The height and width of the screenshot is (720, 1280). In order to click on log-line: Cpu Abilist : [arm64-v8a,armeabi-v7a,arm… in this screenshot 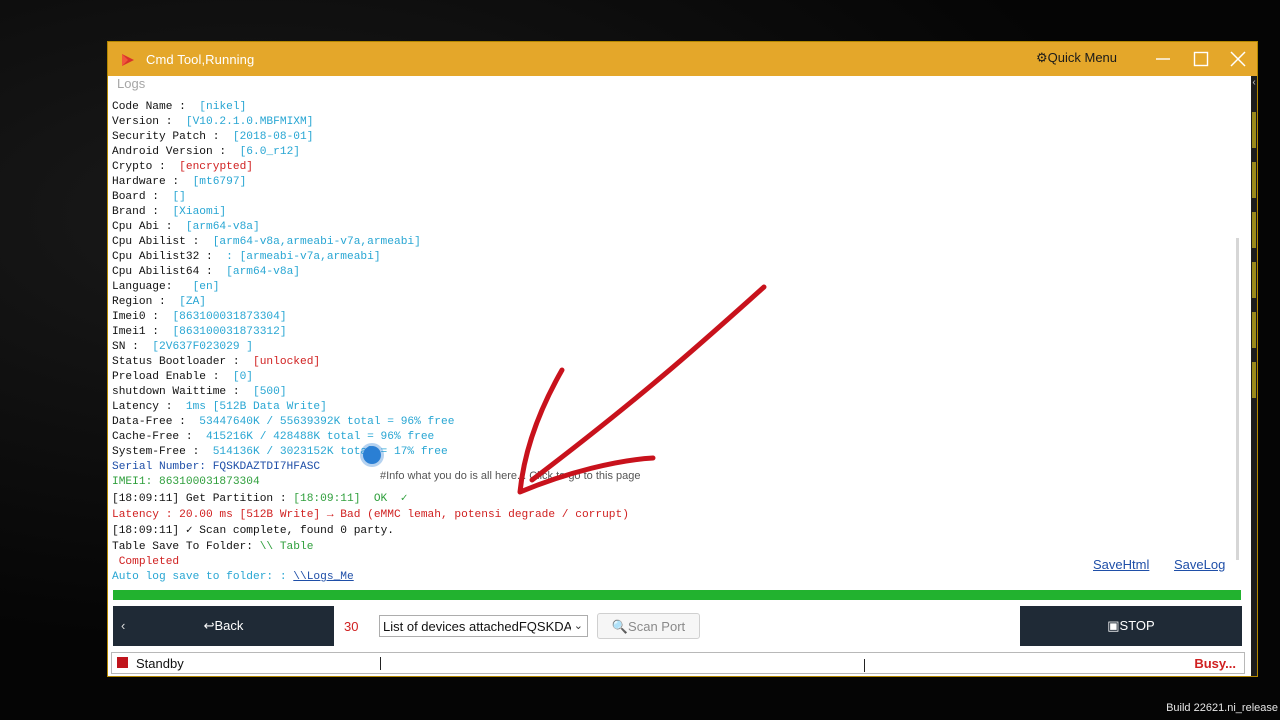, I will do `click(266, 242)`.